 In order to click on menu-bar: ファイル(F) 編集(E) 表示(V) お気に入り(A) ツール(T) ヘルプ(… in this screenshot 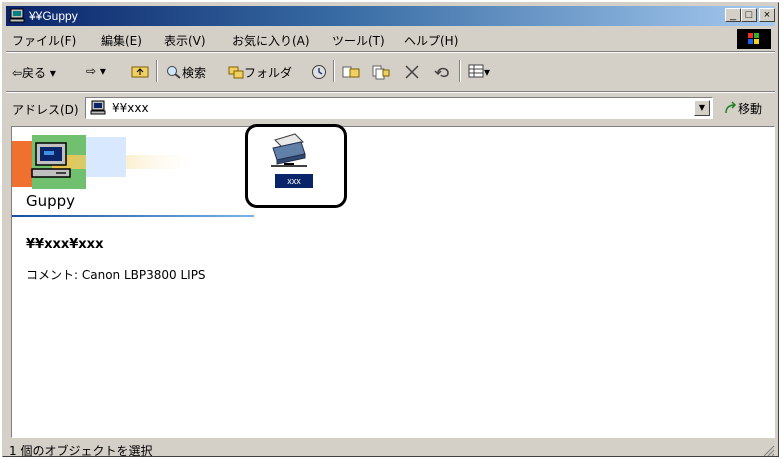, I will do `click(390, 39)`.